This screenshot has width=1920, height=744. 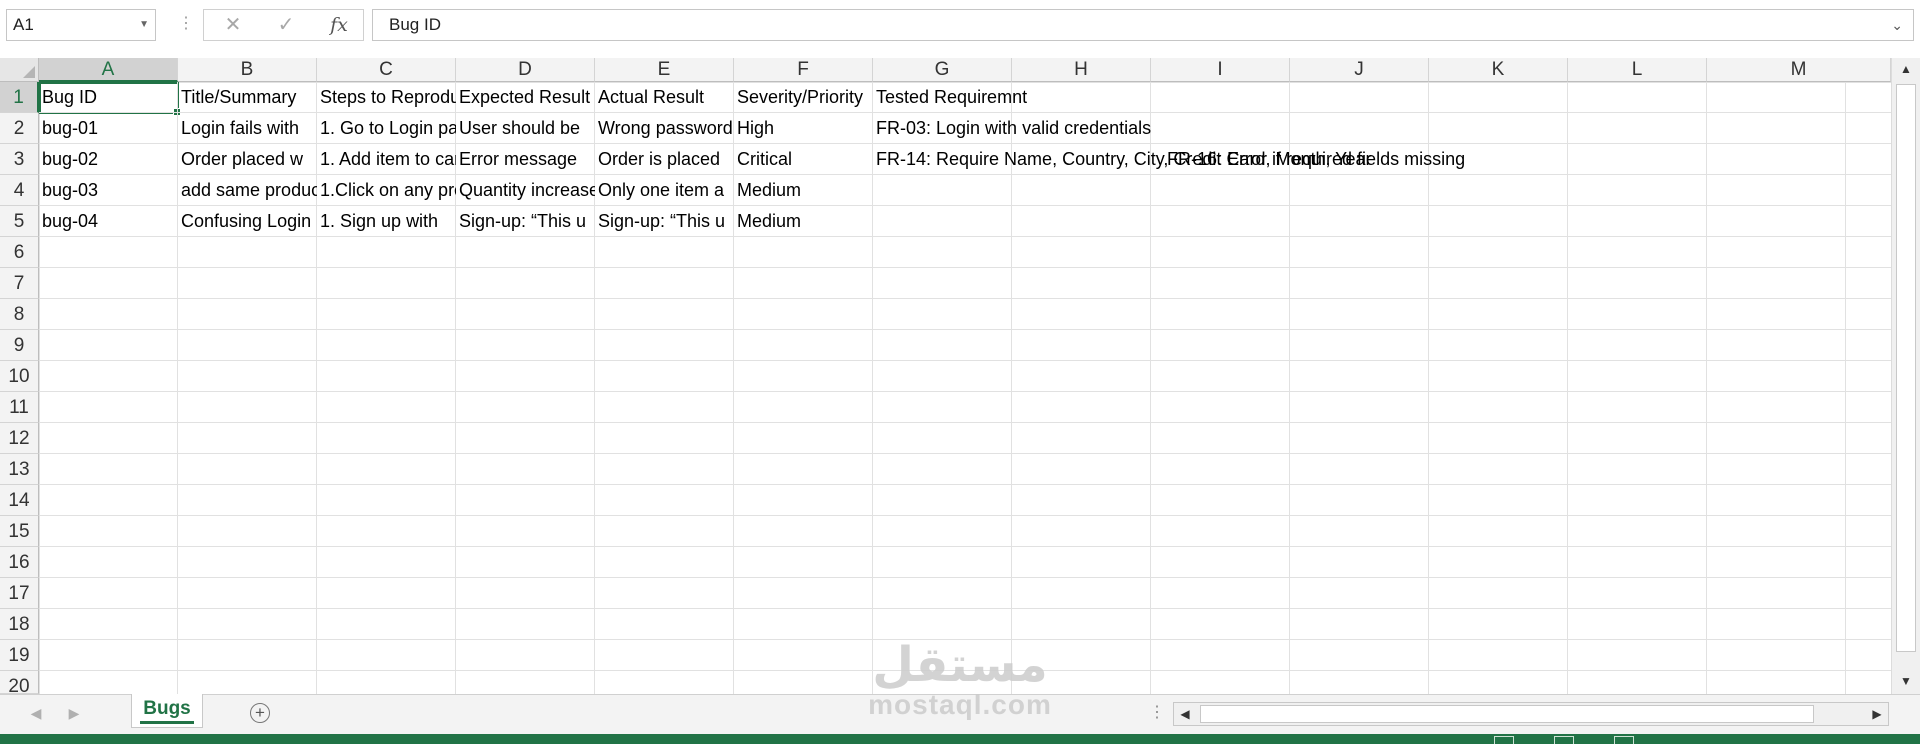 I want to click on cell-f5: Medium, so click(x=803, y=221).